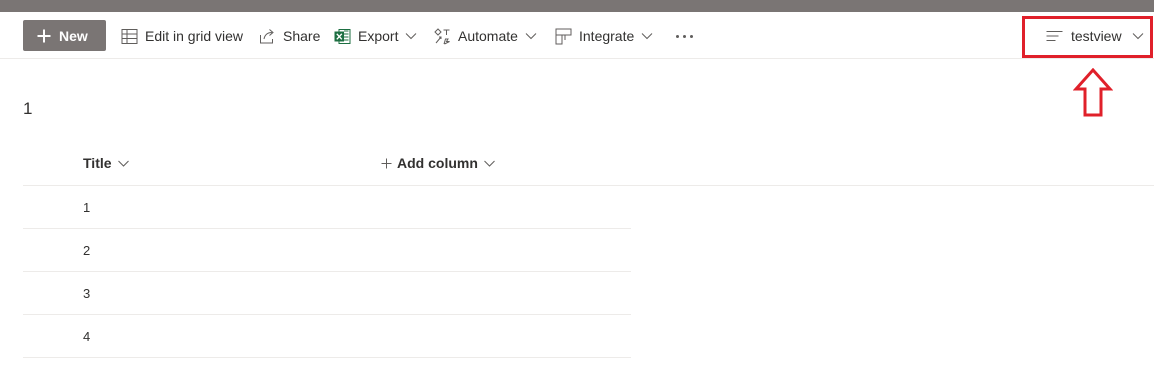 This screenshot has width=1154, height=387. Describe the element at coordinates (28, 108) in the screenshot. I see `list-title: 1` at that location.